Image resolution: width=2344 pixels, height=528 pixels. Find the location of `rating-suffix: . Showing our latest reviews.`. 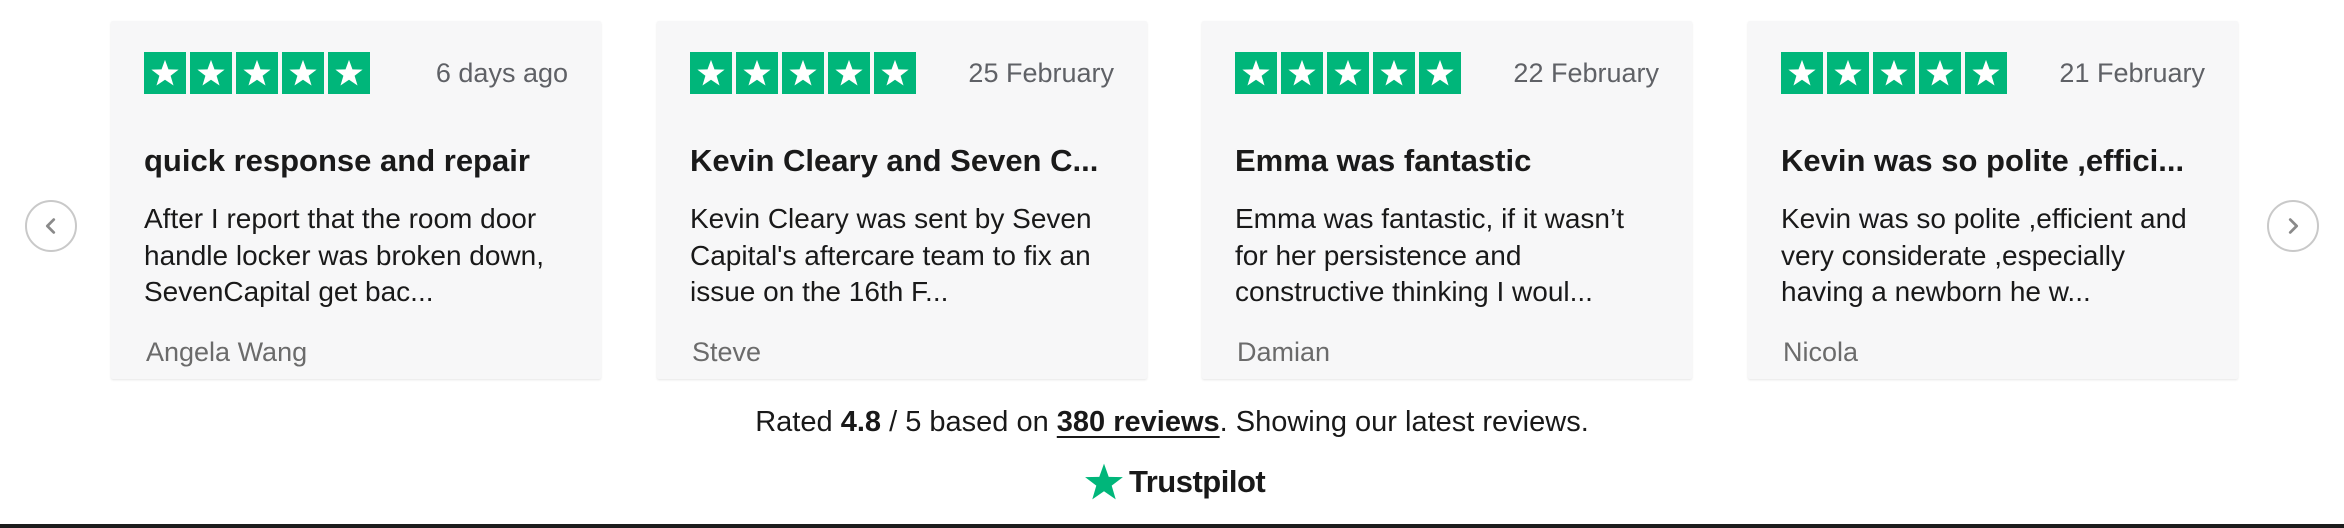

rating-suffix: . Showing our latest reviews. is located at coordinates (1404, 422).